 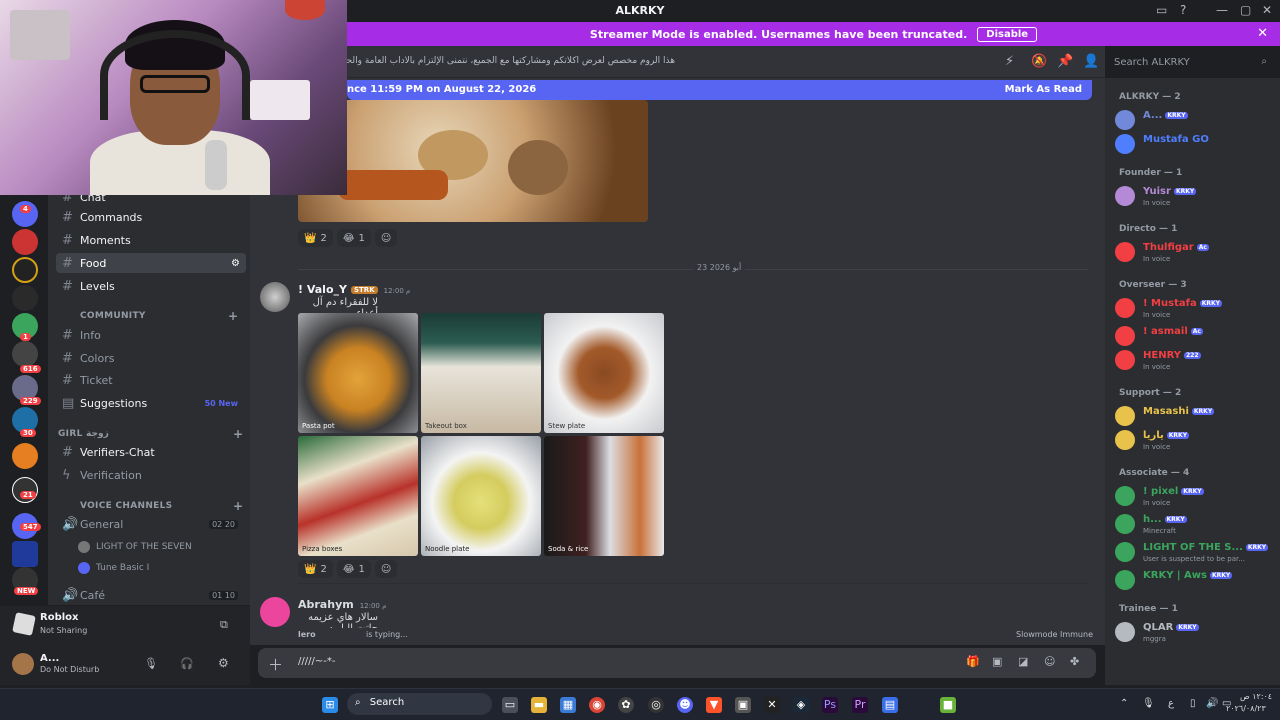 What do you see at coordinates (151, 263) in the screenshot?
I see `channel-food: # Food ⚙` at bounding box center [151, 263].